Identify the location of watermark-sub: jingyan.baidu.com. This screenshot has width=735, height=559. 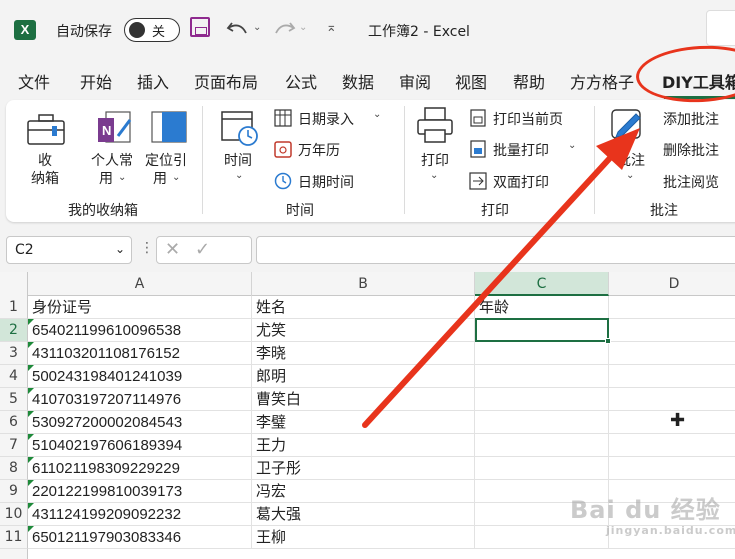
(670, 530).